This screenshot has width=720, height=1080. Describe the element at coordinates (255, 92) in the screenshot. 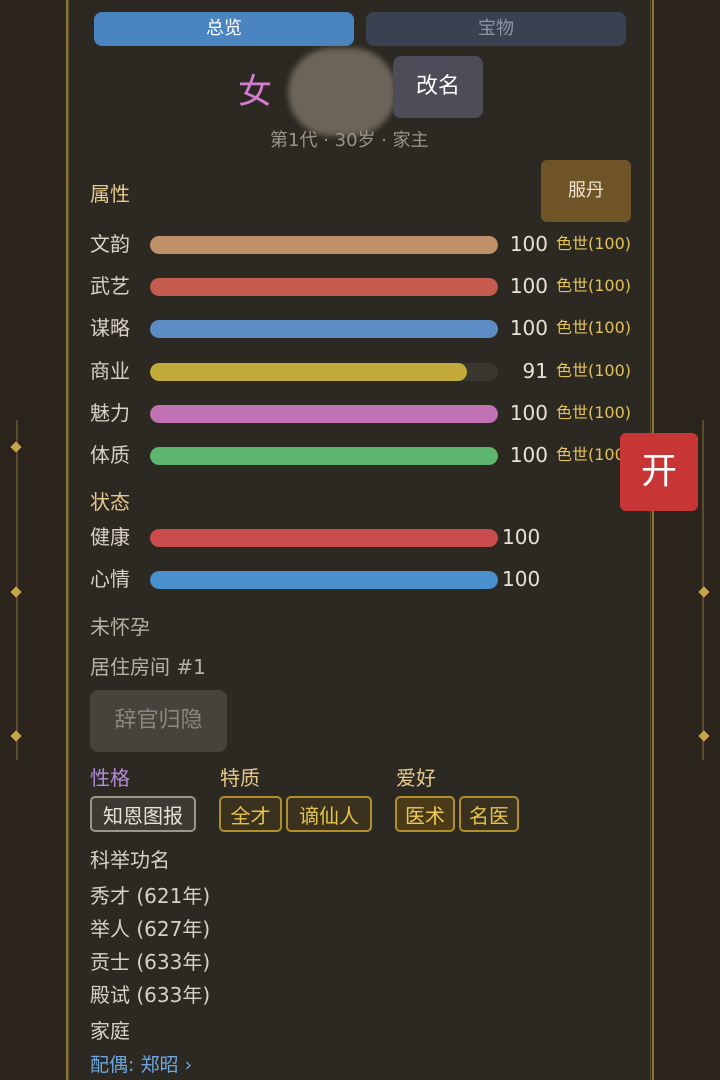

I see `gender-label: 女` at that location.